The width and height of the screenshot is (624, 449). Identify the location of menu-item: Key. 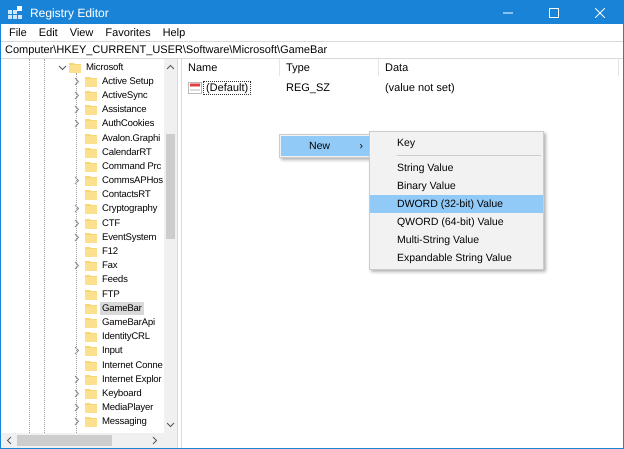
(456, 143).